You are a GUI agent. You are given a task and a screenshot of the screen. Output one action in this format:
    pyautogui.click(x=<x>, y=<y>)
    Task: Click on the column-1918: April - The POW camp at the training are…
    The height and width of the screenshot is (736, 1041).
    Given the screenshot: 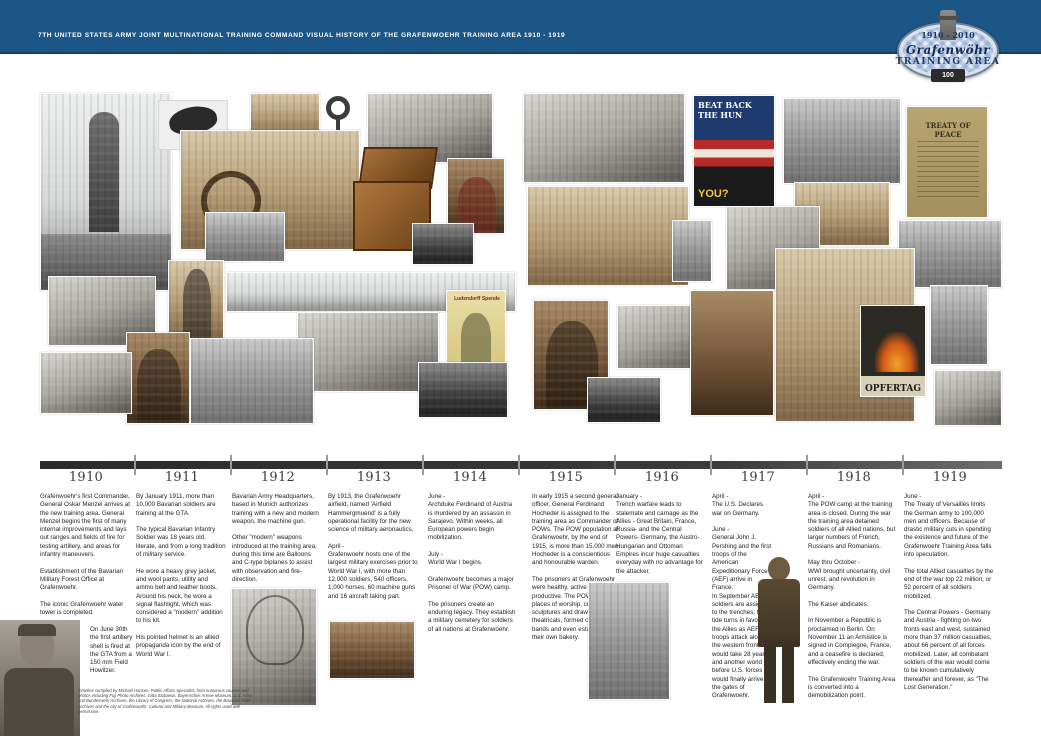 What is the action you would take?
    pyautogui.click(x=852, y=596)
    